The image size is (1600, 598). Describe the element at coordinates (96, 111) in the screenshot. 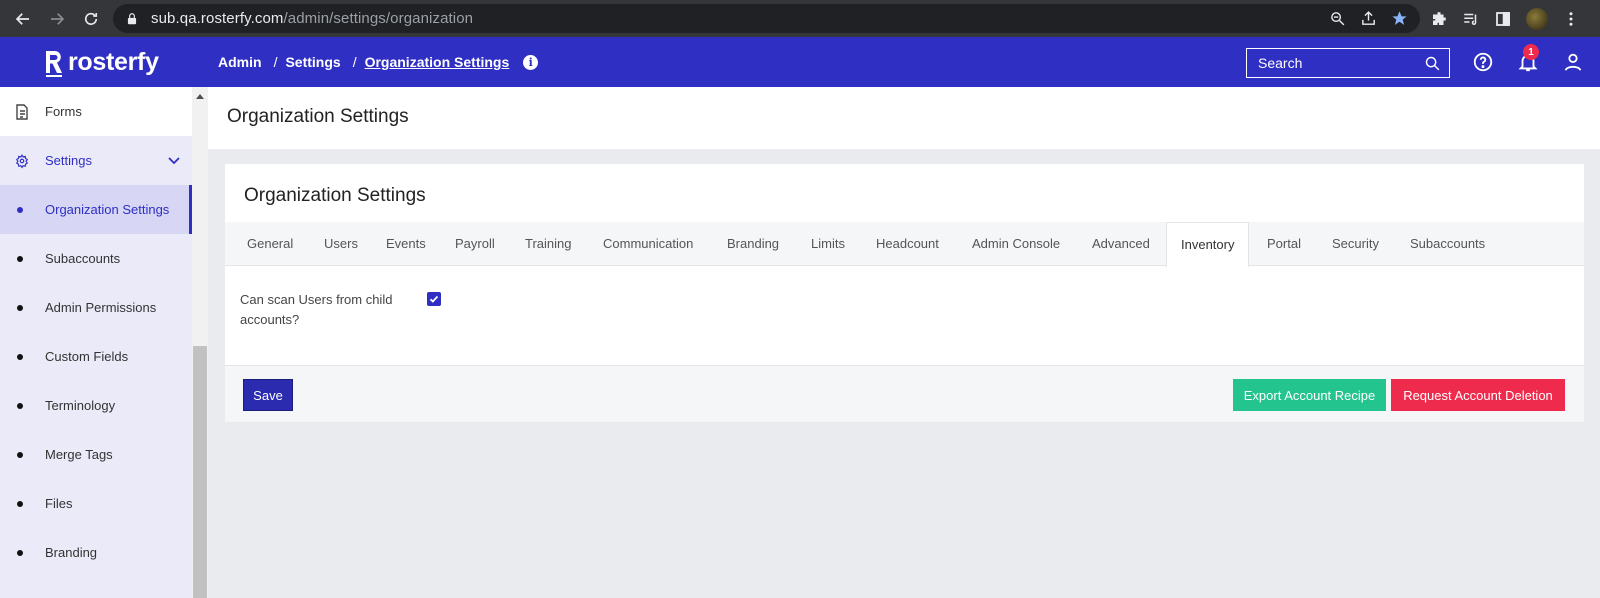

I see `sidebar-item-forms: Forms` at that location.